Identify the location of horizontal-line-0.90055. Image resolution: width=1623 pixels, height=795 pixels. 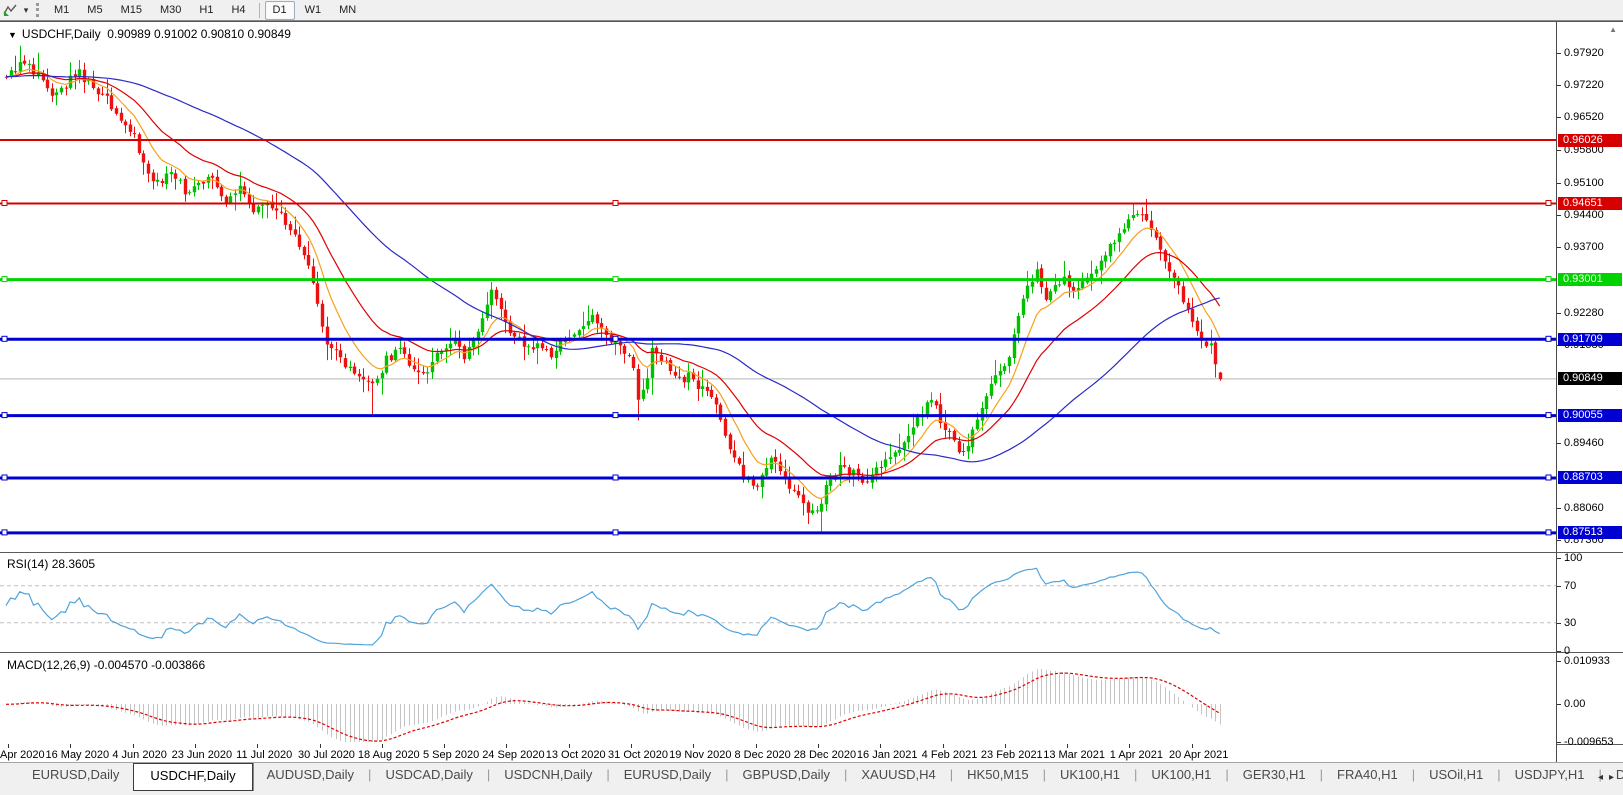
(778, 415).